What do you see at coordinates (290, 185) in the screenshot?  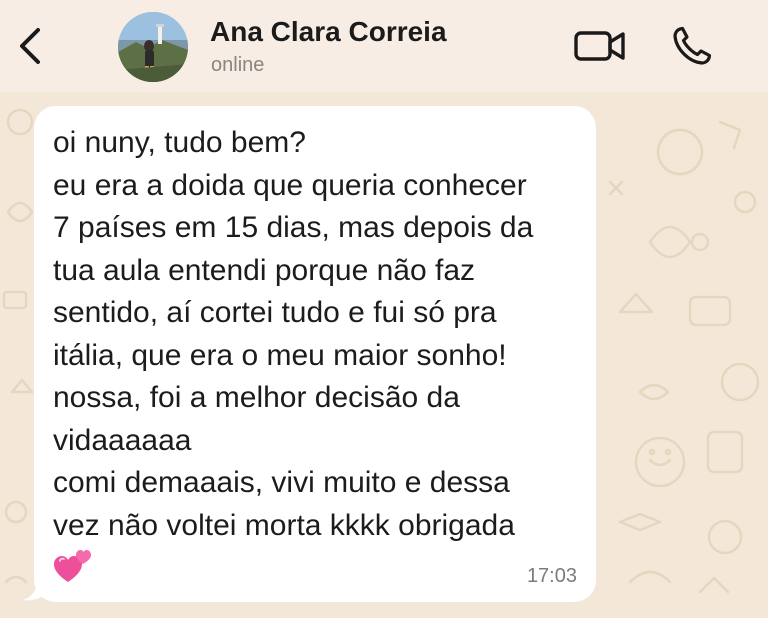 I see `message-line: eu era a doida que queria conhecer` at bounding box center [290, 185].